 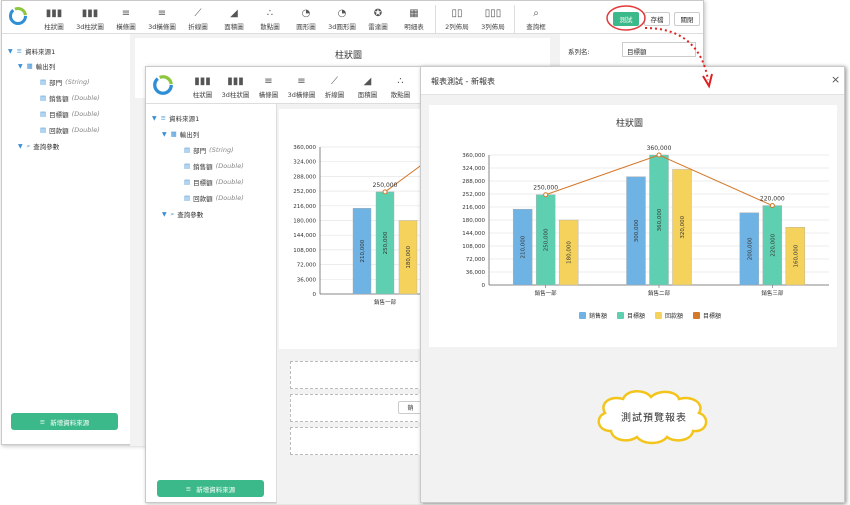 I want to click on app-logo, so click(x=18, y=16).